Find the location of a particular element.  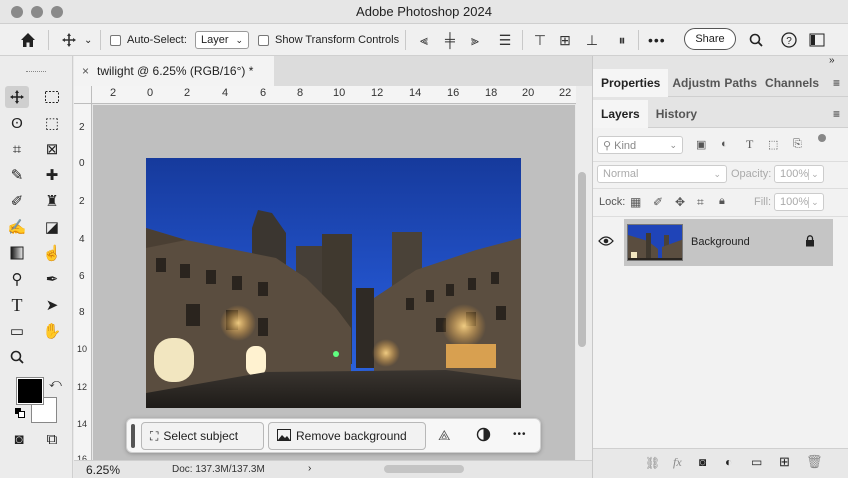

align-left-icon: ⫷ is located at coordinates (424, 40).